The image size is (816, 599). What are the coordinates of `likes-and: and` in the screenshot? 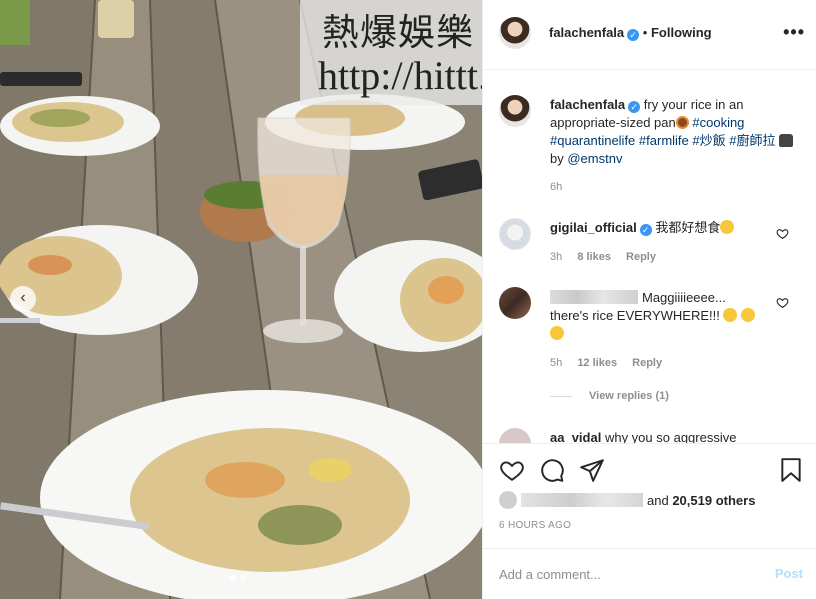 It's located at (658, 500).